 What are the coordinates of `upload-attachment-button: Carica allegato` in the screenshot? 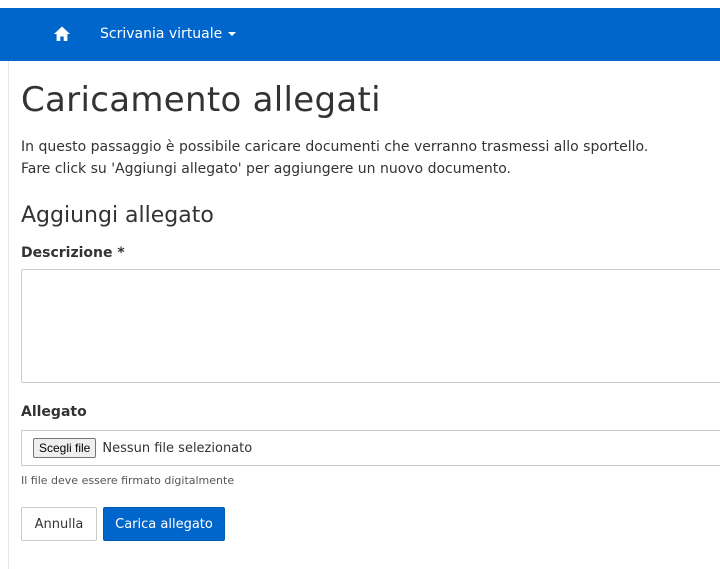 It's located at (164, 524).